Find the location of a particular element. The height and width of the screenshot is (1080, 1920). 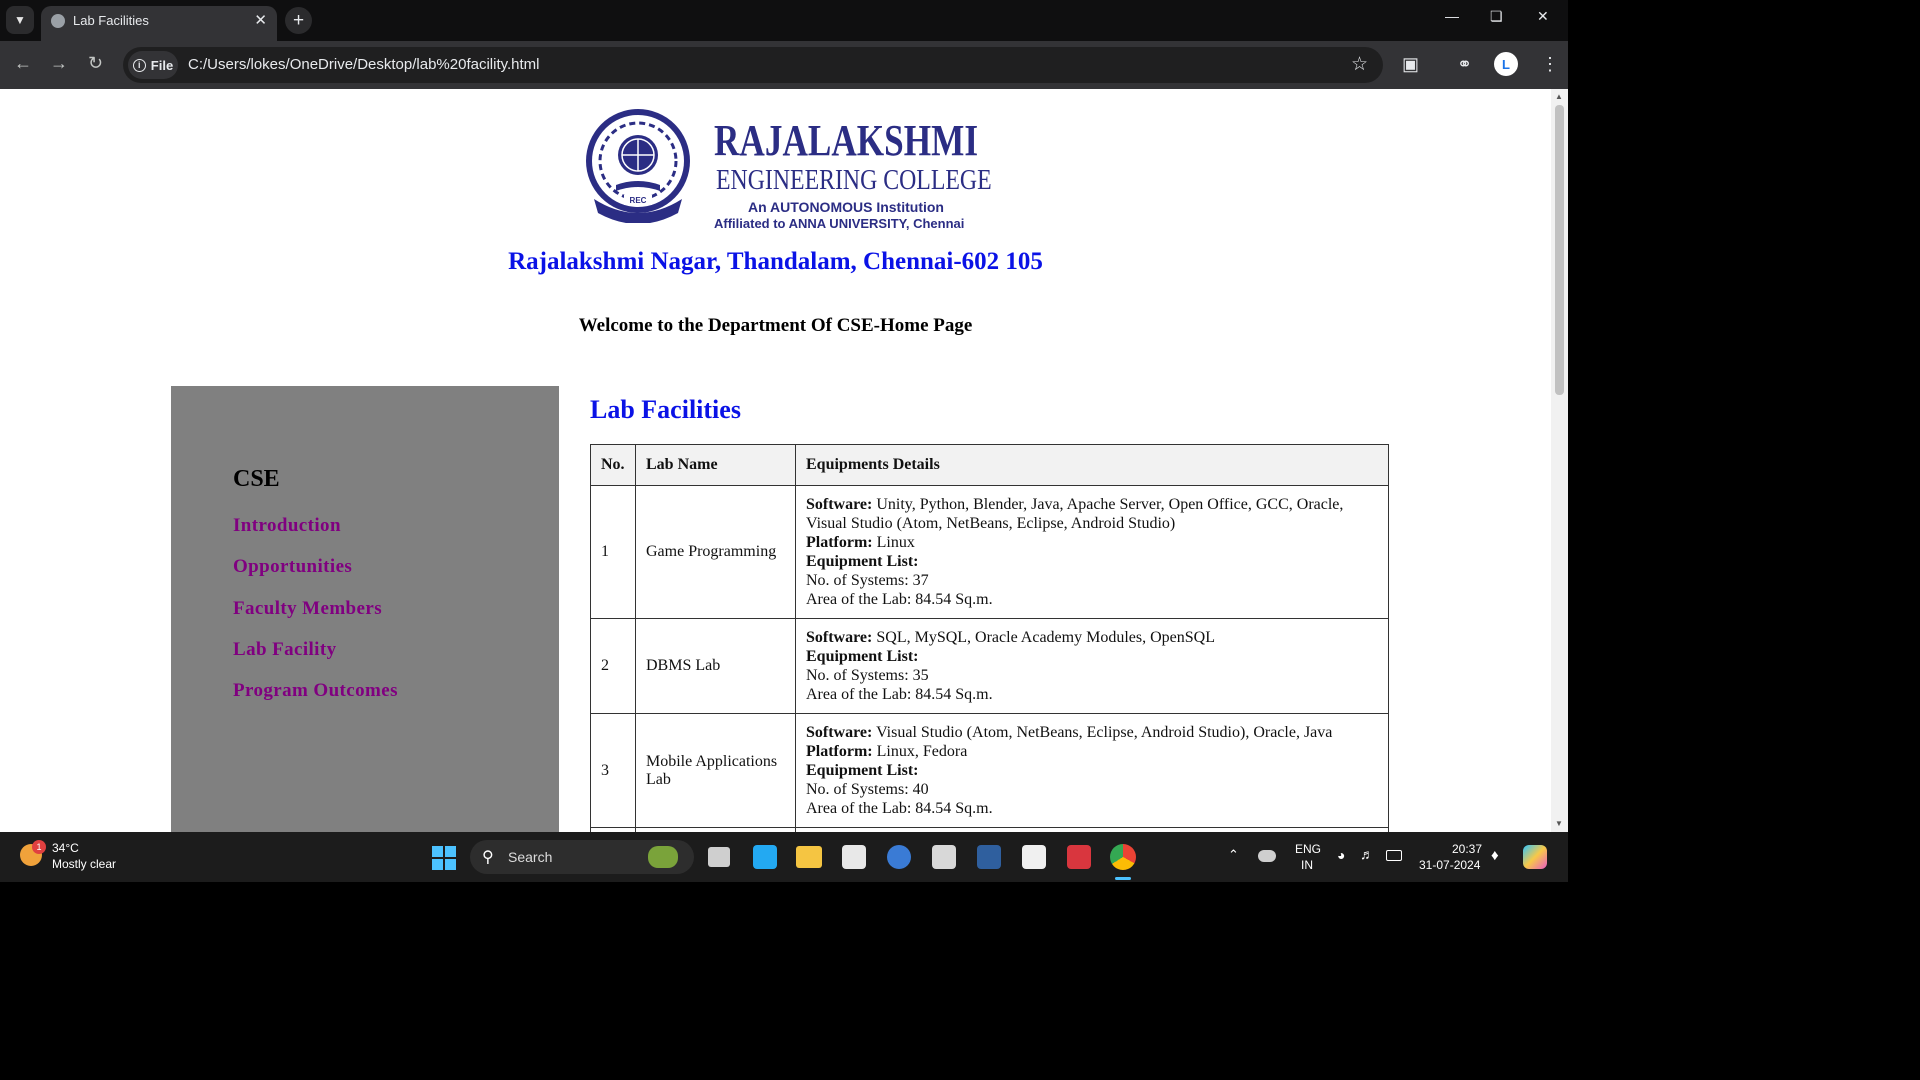

tab-bar: ▼ Lab Facilities ✕ + — ❏ ✕ is located at coordinates (784, 20).